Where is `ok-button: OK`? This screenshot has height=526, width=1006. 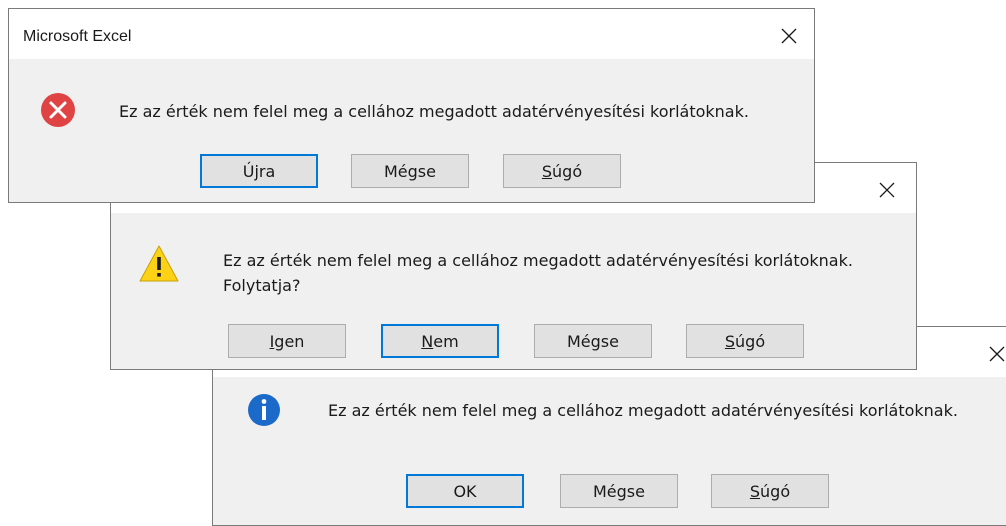 ok-button: OK is located at coordinates (465, 491).